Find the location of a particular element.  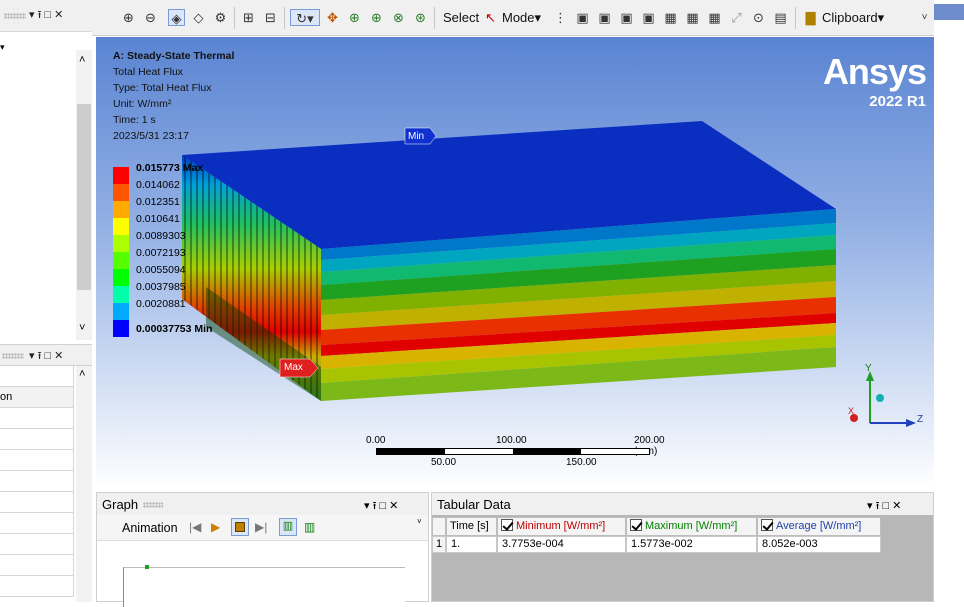

details-grid: on is located at coordinates (38, 484).